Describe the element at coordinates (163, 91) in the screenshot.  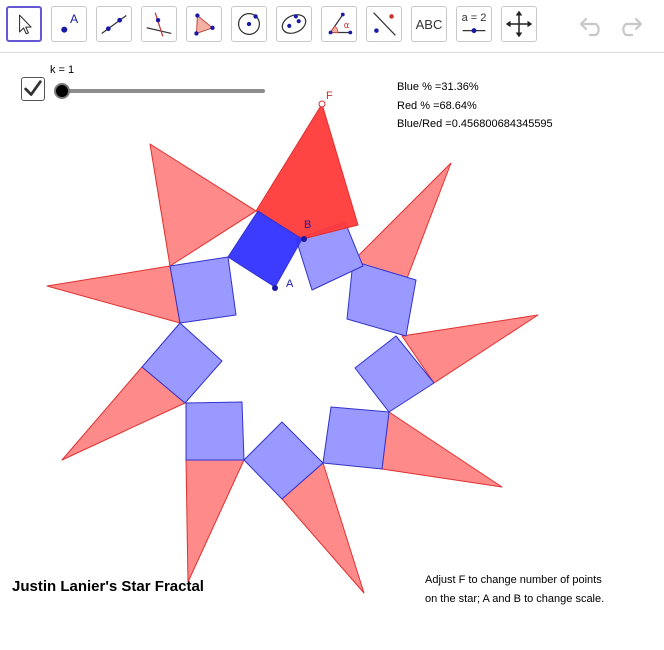
I see `k-slider-track` at that location.